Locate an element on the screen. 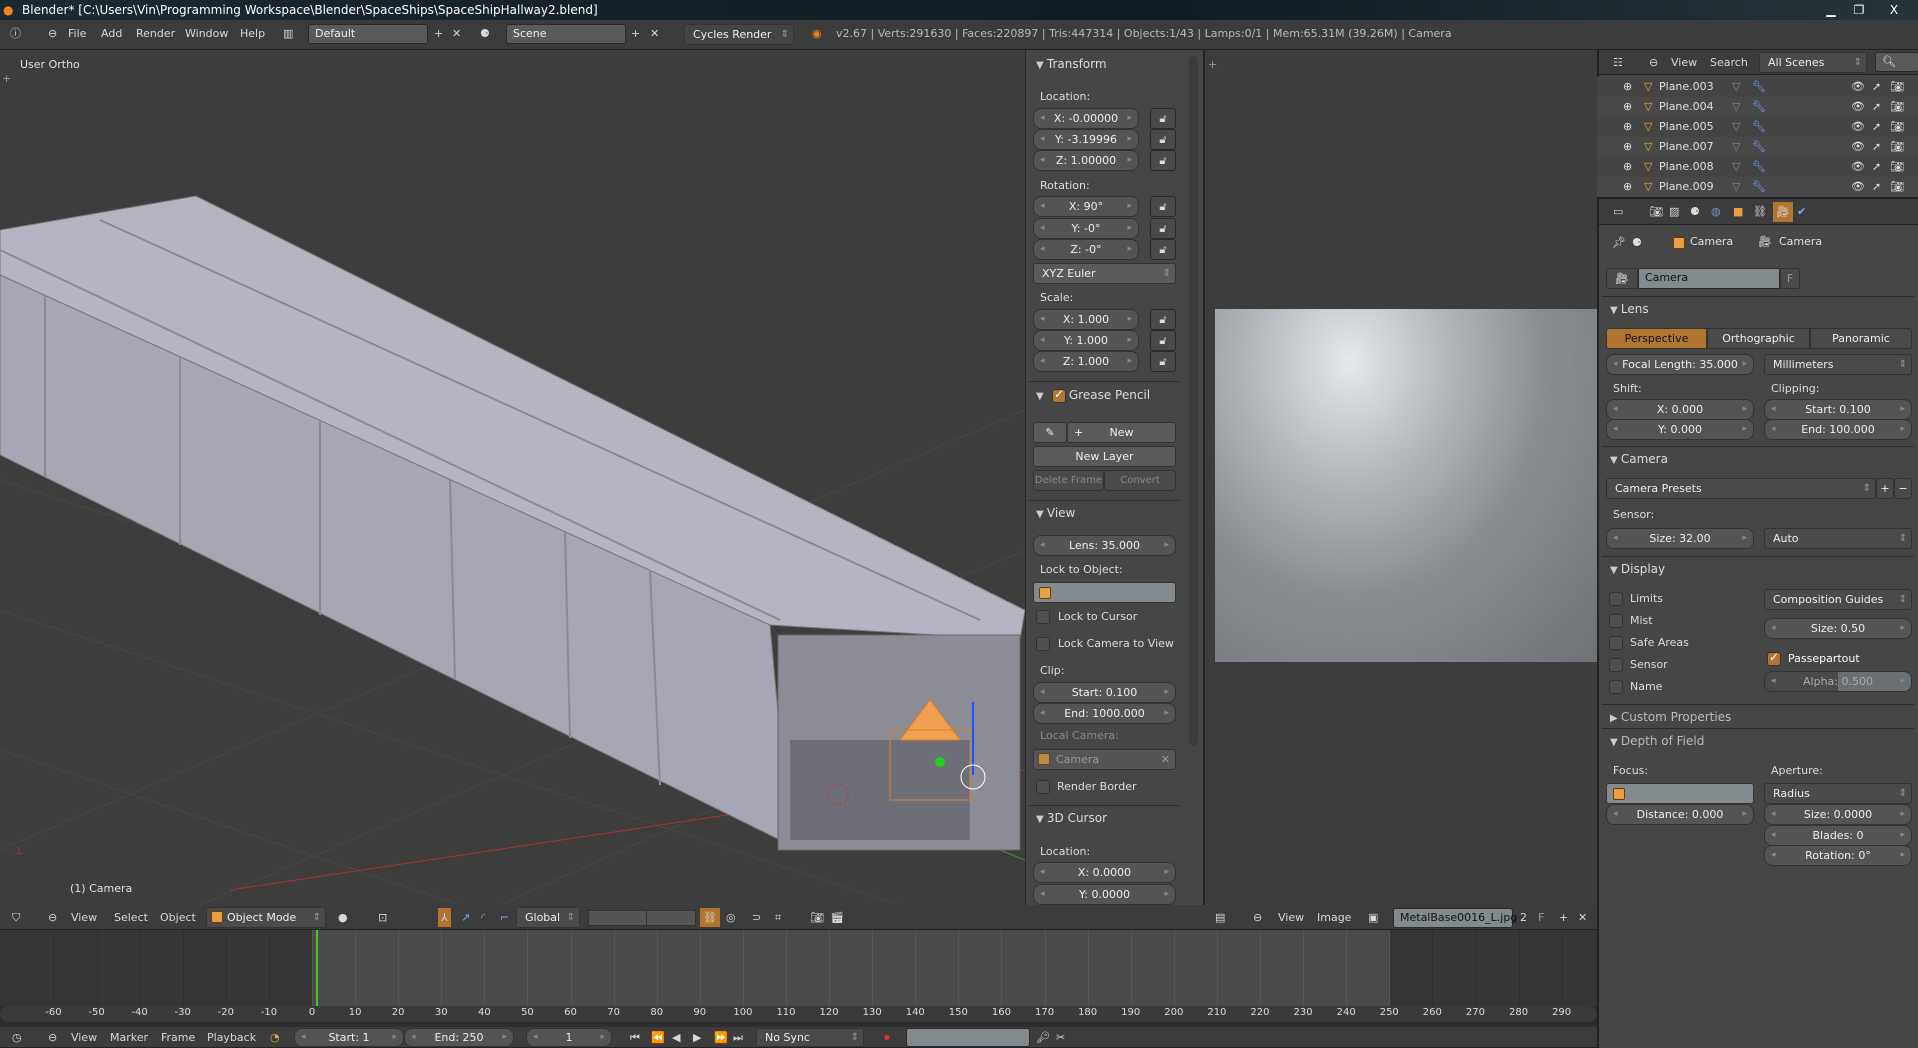 The height and width of the screenshot is (1048, 1918). tab-object: ■ is located at coordinates (1738, 212).